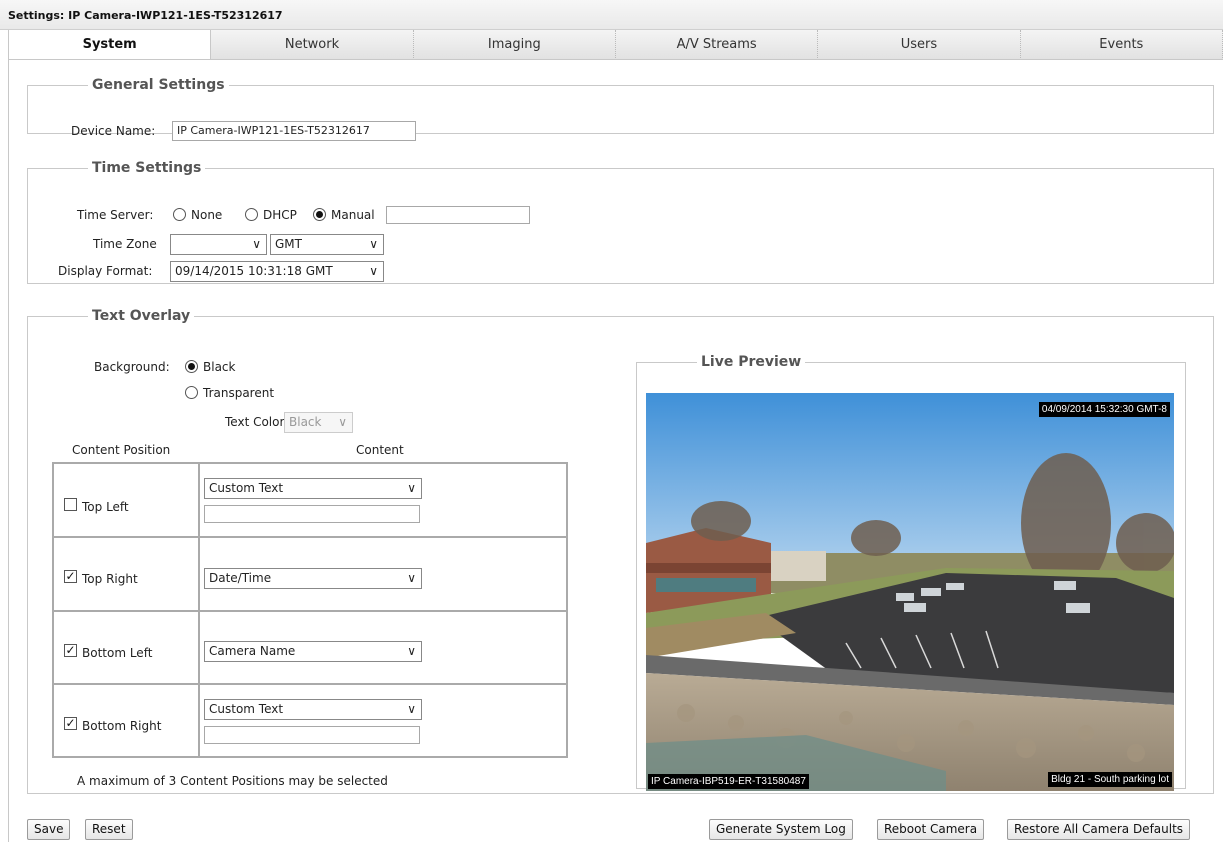 The image size is (1223, 842). I want to click on preview-camera-name-overlay: IP Camera-IBP519-ER-T31580487, so click(728, 781).